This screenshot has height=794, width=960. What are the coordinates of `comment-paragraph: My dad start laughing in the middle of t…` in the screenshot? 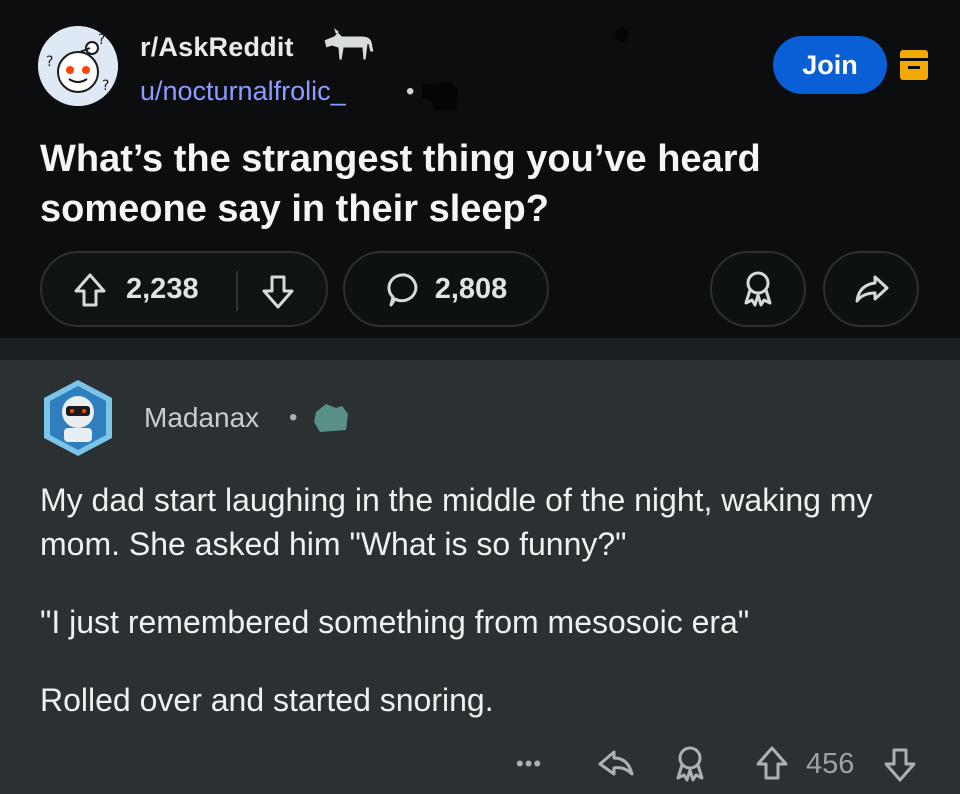 It's located at (456, 522).